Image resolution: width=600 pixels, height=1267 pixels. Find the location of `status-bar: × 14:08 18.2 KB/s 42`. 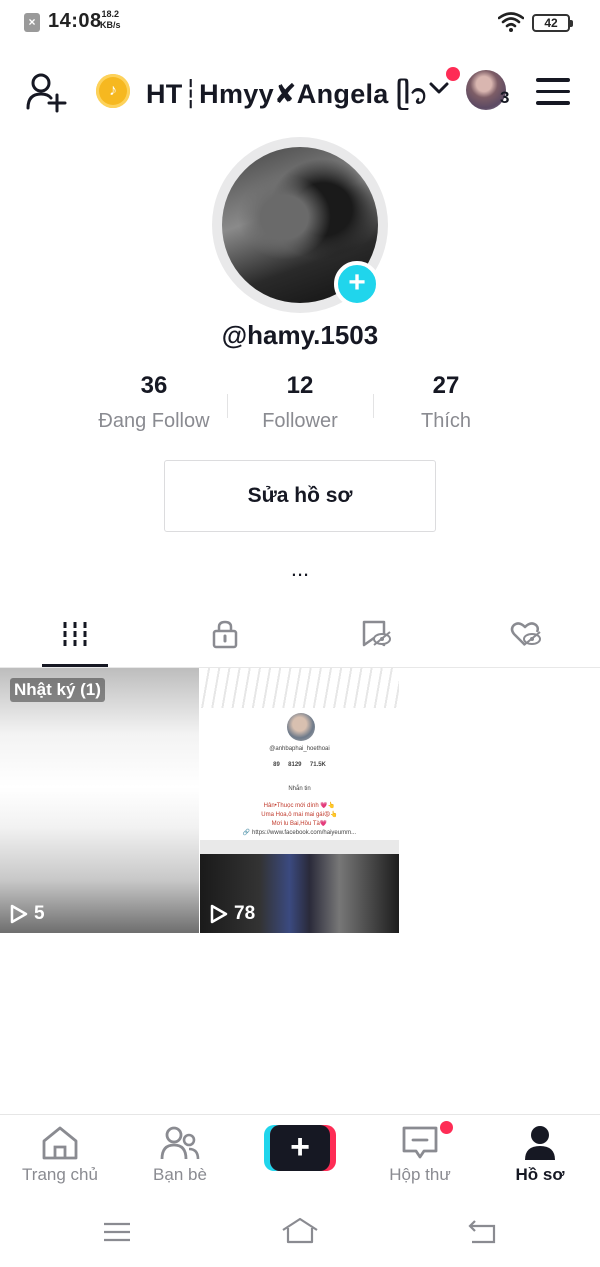

status-bar: × 14:08 18.2 KB/s 42 is located at coordinates (300, 23).